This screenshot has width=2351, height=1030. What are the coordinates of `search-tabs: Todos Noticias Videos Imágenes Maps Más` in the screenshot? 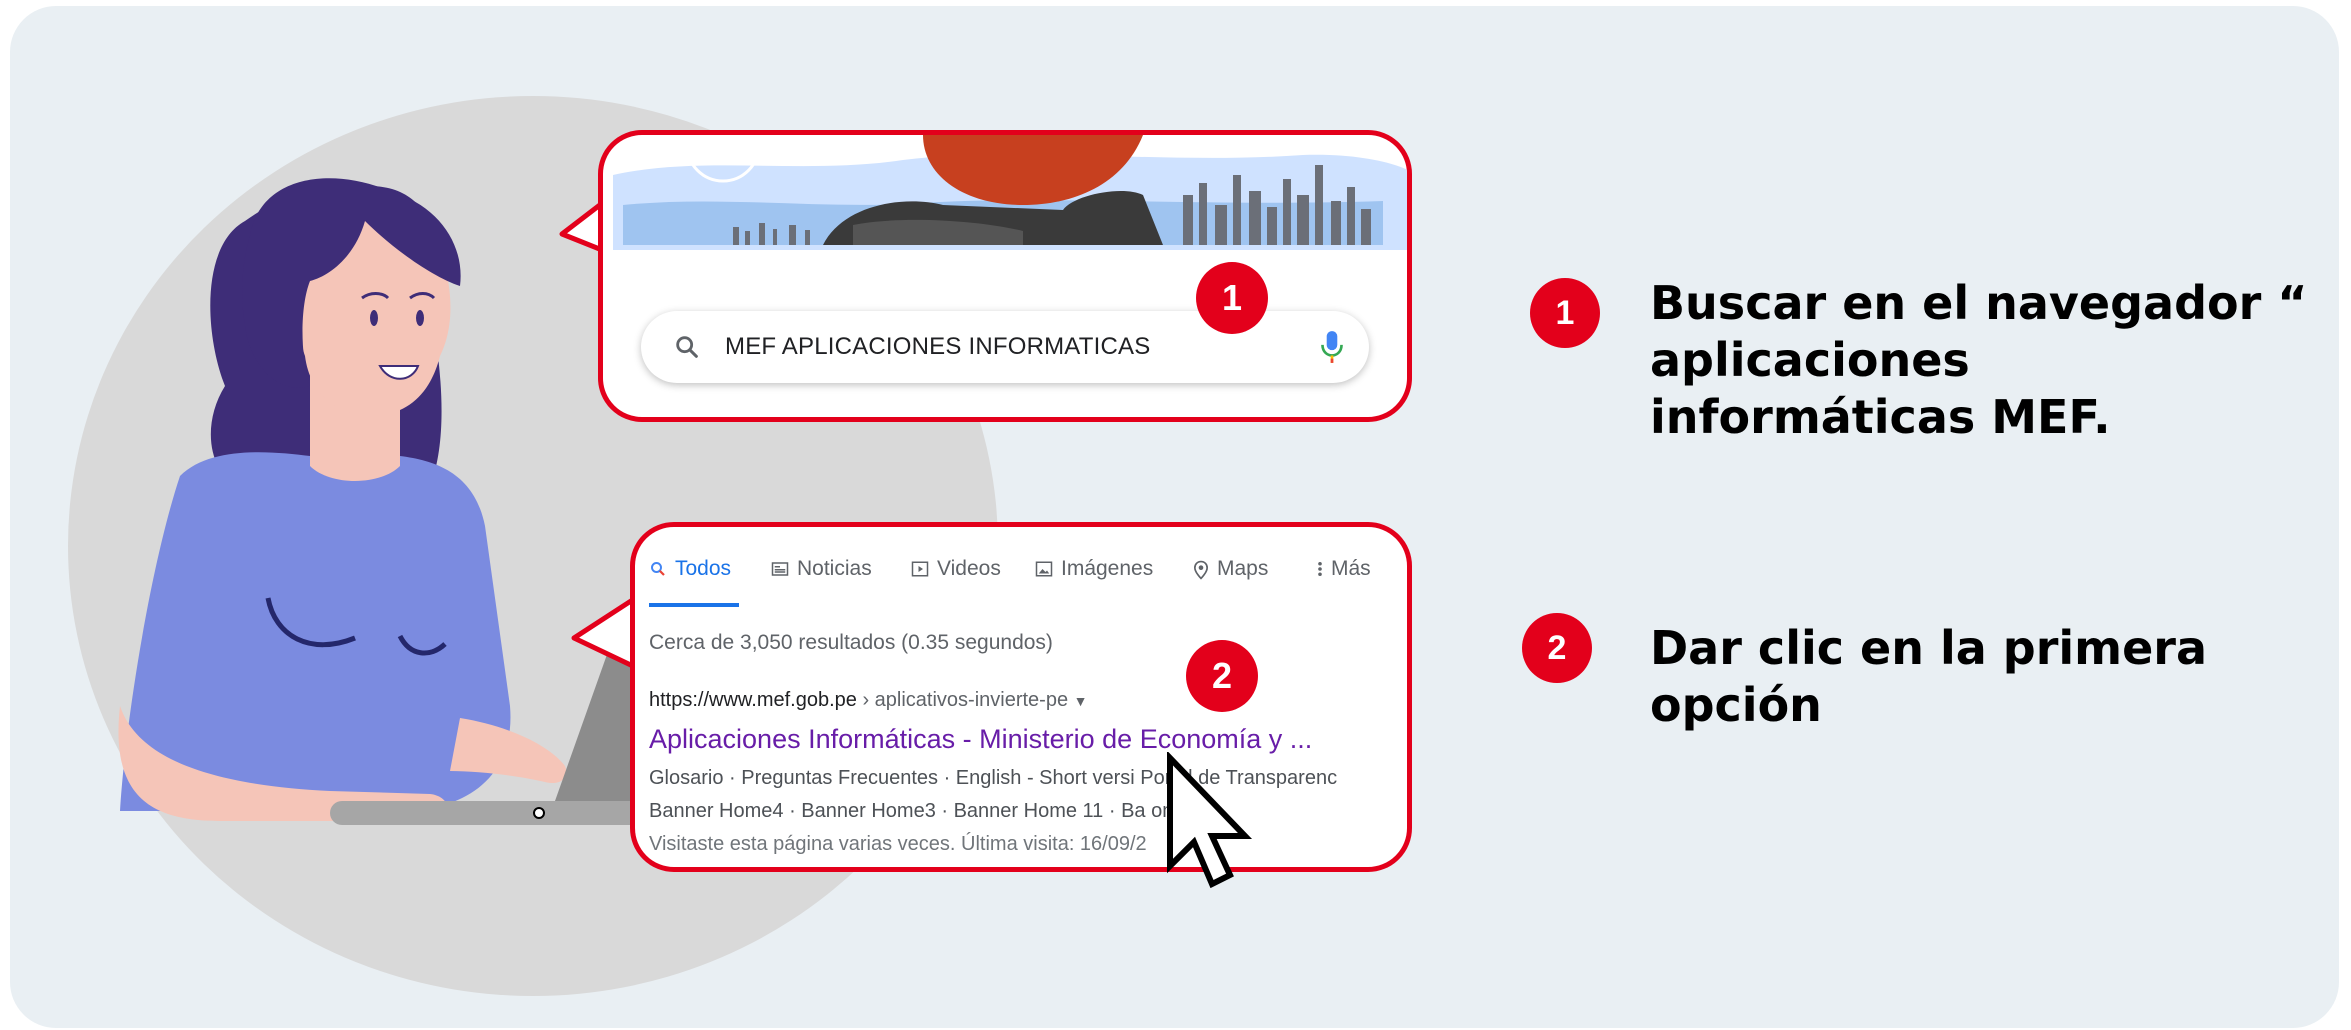 It's located at (1028, 582).